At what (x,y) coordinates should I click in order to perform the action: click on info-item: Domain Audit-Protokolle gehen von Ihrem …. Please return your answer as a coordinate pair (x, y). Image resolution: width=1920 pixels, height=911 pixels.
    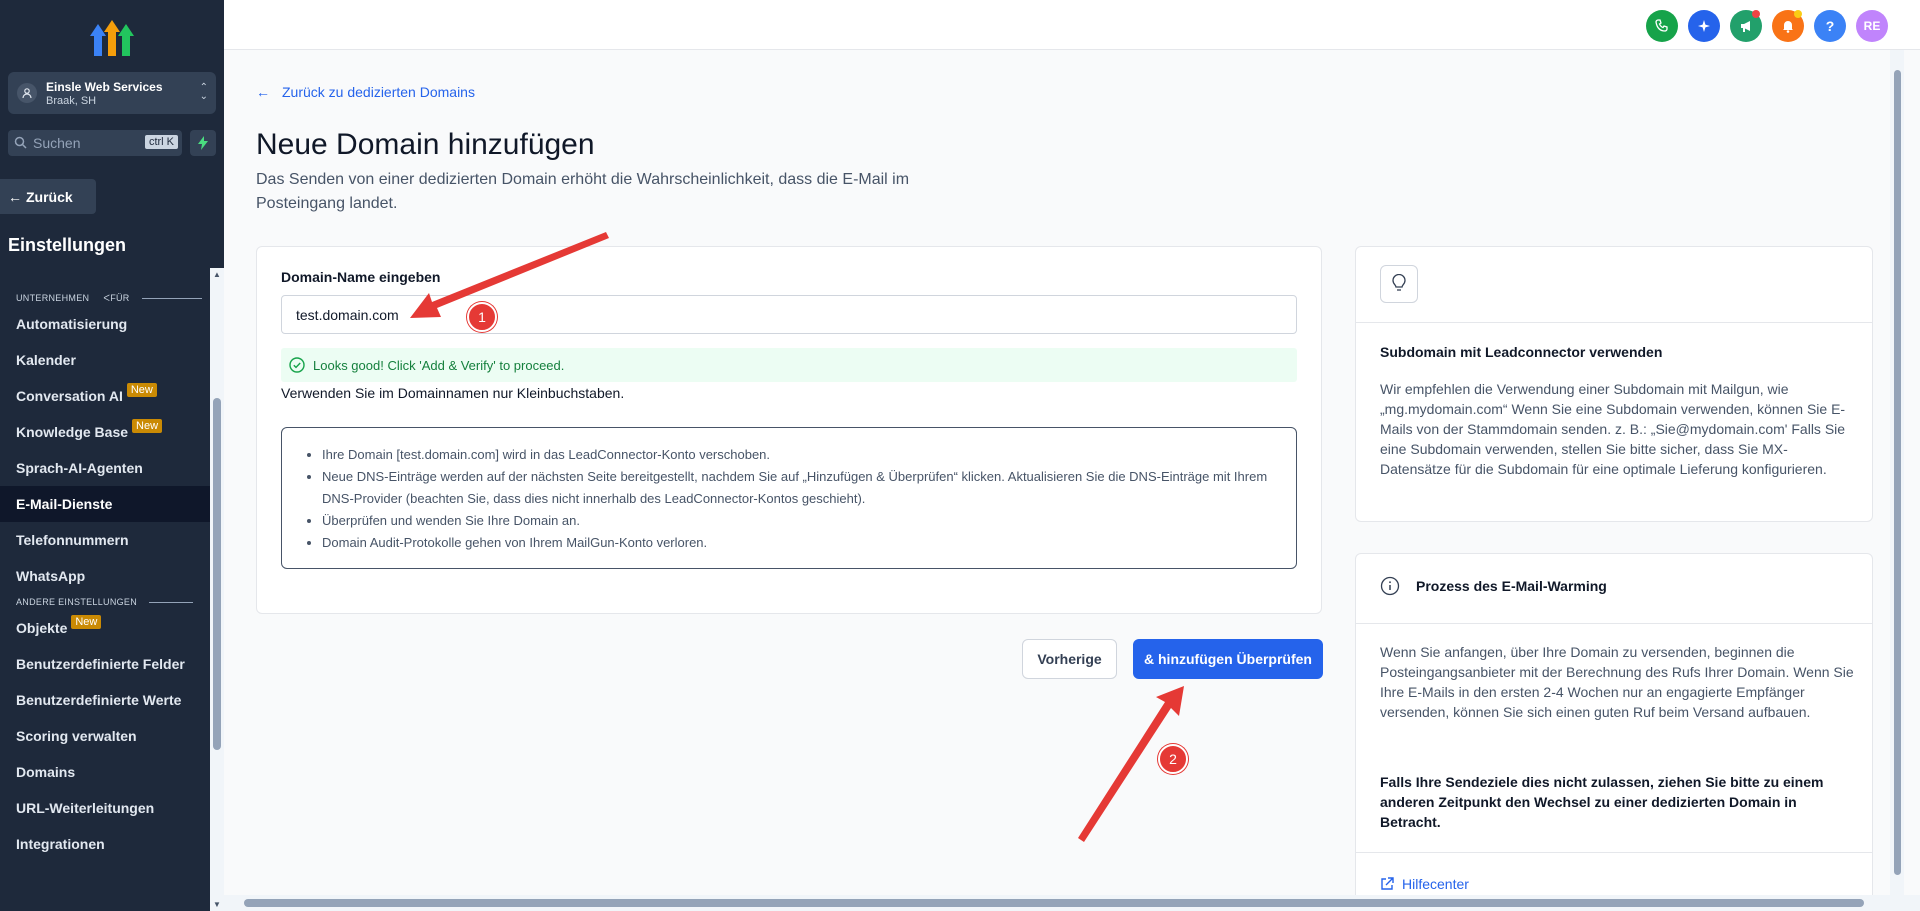
    Looking at the image, I should click on (797, 543).